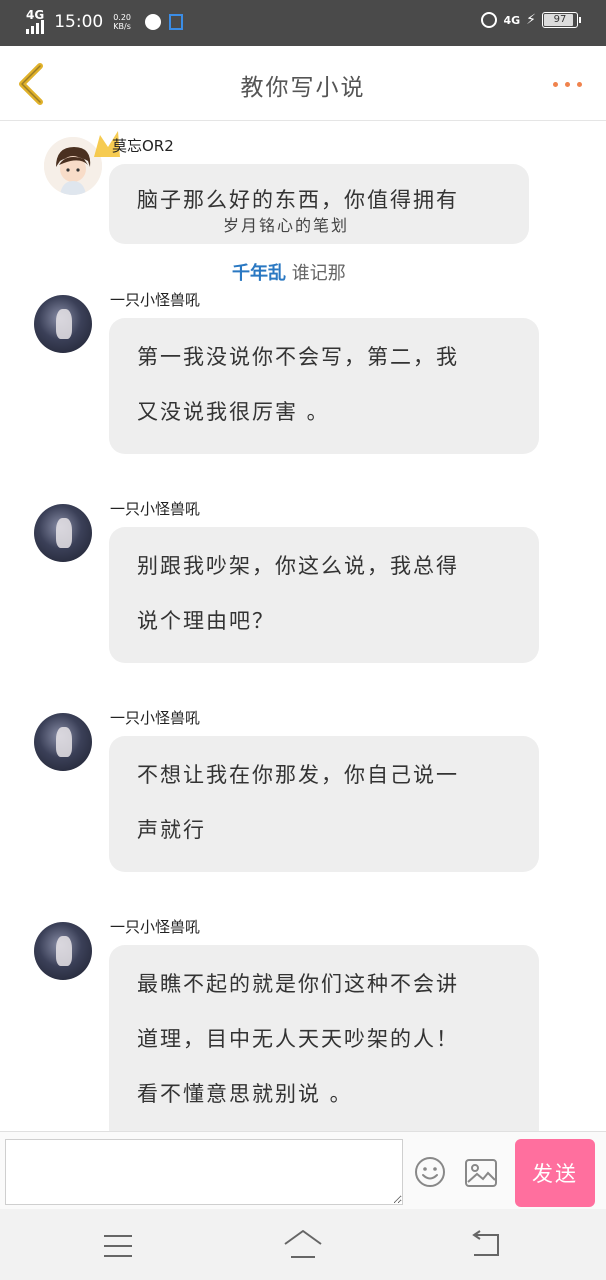 The width and height of the screenshot is (606, 1280). What do you see at coordinates (289, 272) in the screenshot?
I see `message-tail: 千年乱 谁记那` at bounding box center [289, 272].